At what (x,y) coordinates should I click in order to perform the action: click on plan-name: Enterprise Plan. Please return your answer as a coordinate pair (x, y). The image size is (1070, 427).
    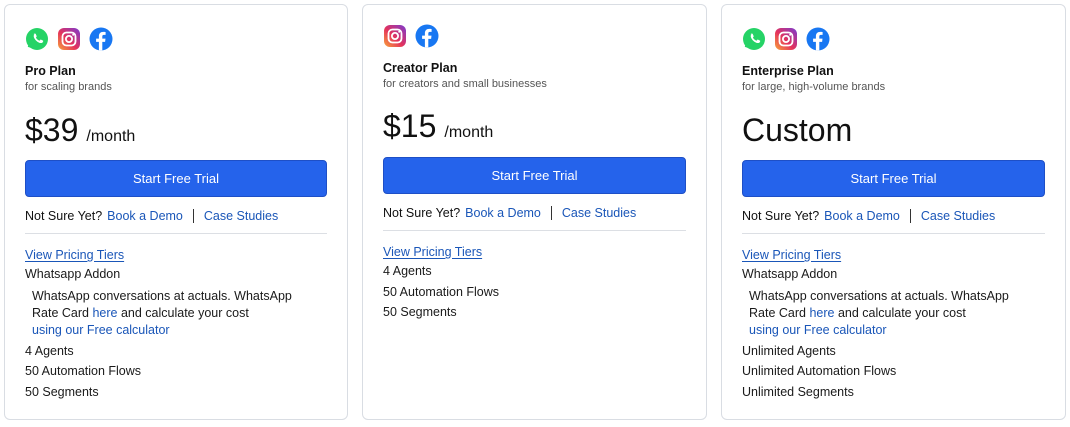
    Looking at the image, I should click on (788, 71).